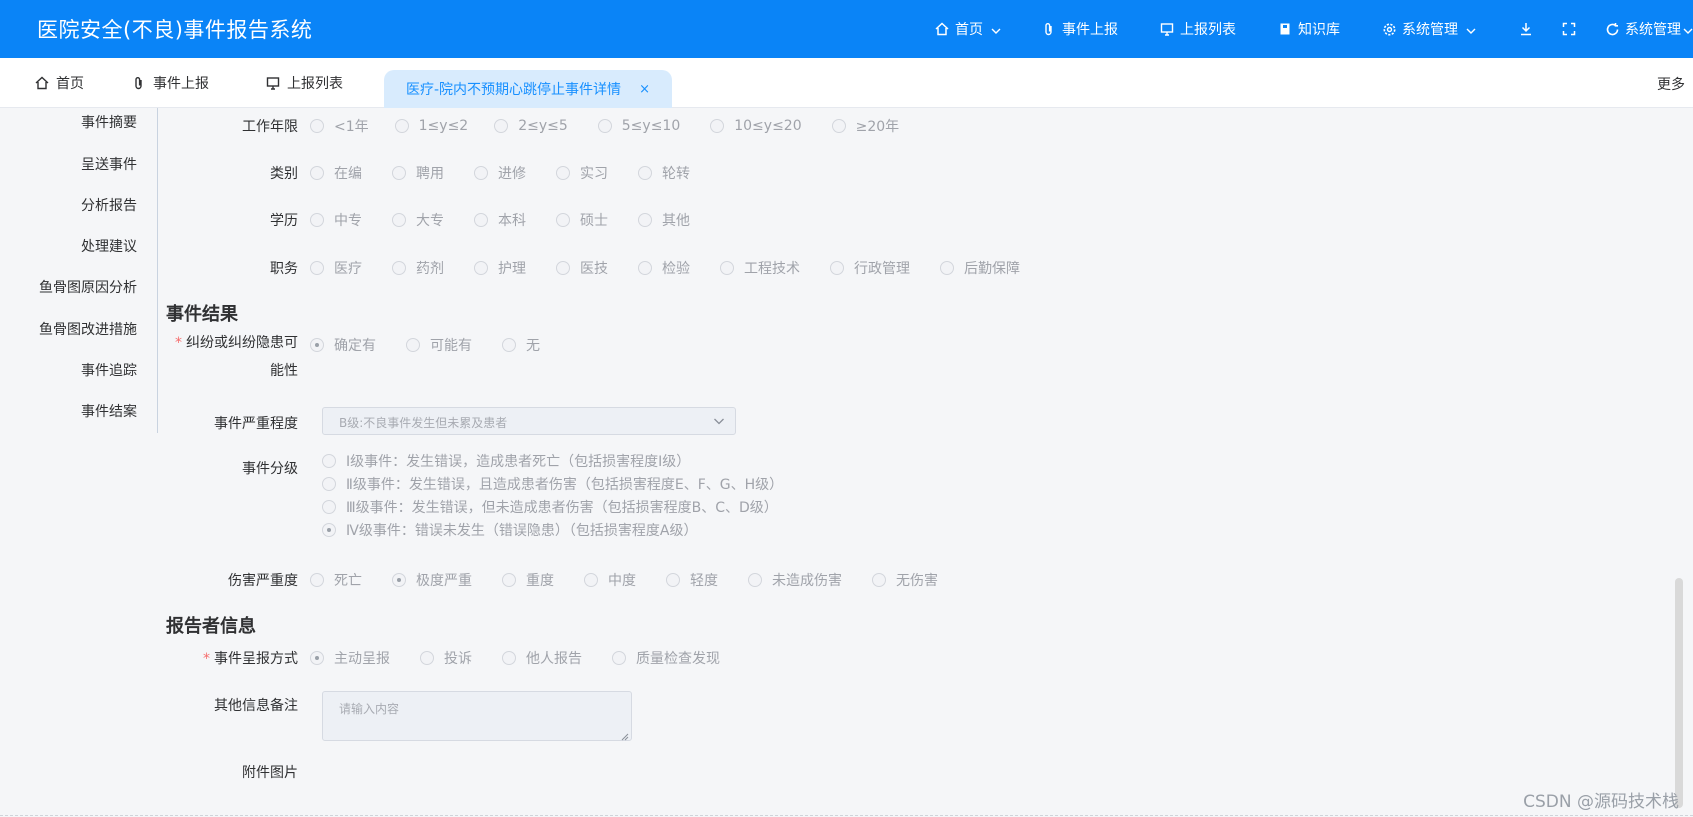  I want to click on section-title-event-result: 事件结果, so click(202, 314).